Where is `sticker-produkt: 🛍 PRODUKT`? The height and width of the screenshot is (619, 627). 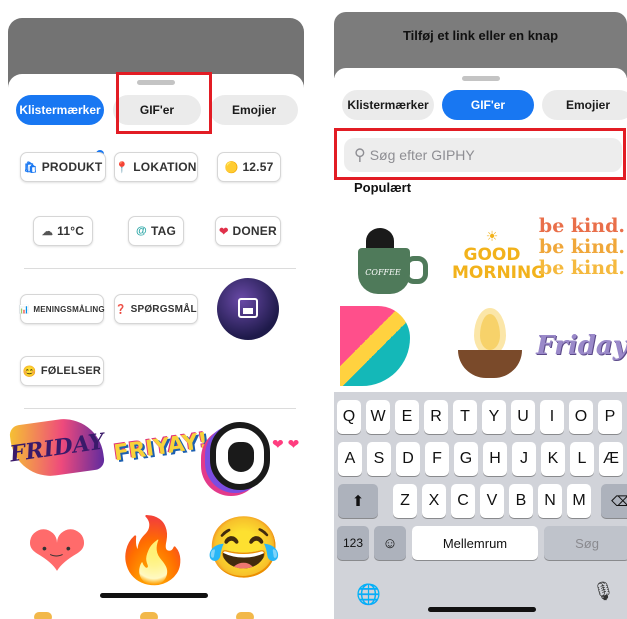 sticker-produkt: 🛍 PRODUKT is located at coordinates (63, 167).